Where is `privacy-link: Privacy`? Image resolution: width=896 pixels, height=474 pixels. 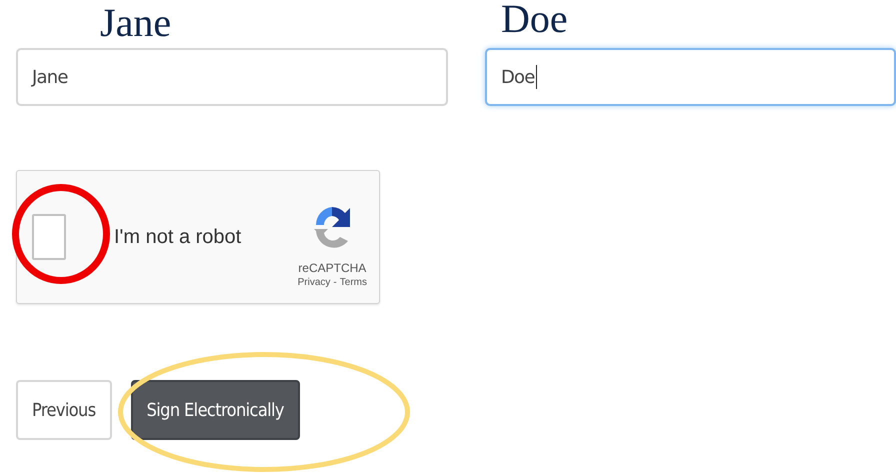
privacy-link: Privacy is located at coordinates (314, 282).